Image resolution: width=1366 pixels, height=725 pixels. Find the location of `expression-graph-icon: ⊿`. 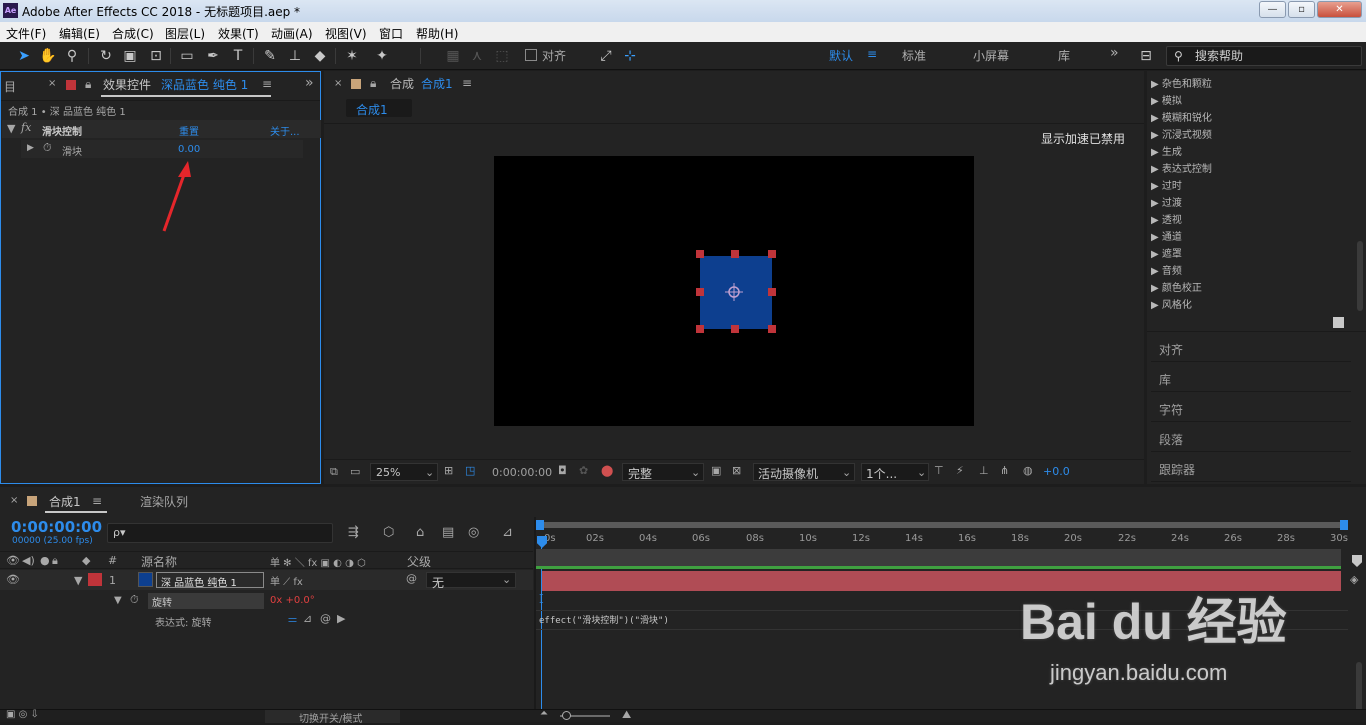

expression-graph-icon: ⊿ is located at coordinates (307, 618).